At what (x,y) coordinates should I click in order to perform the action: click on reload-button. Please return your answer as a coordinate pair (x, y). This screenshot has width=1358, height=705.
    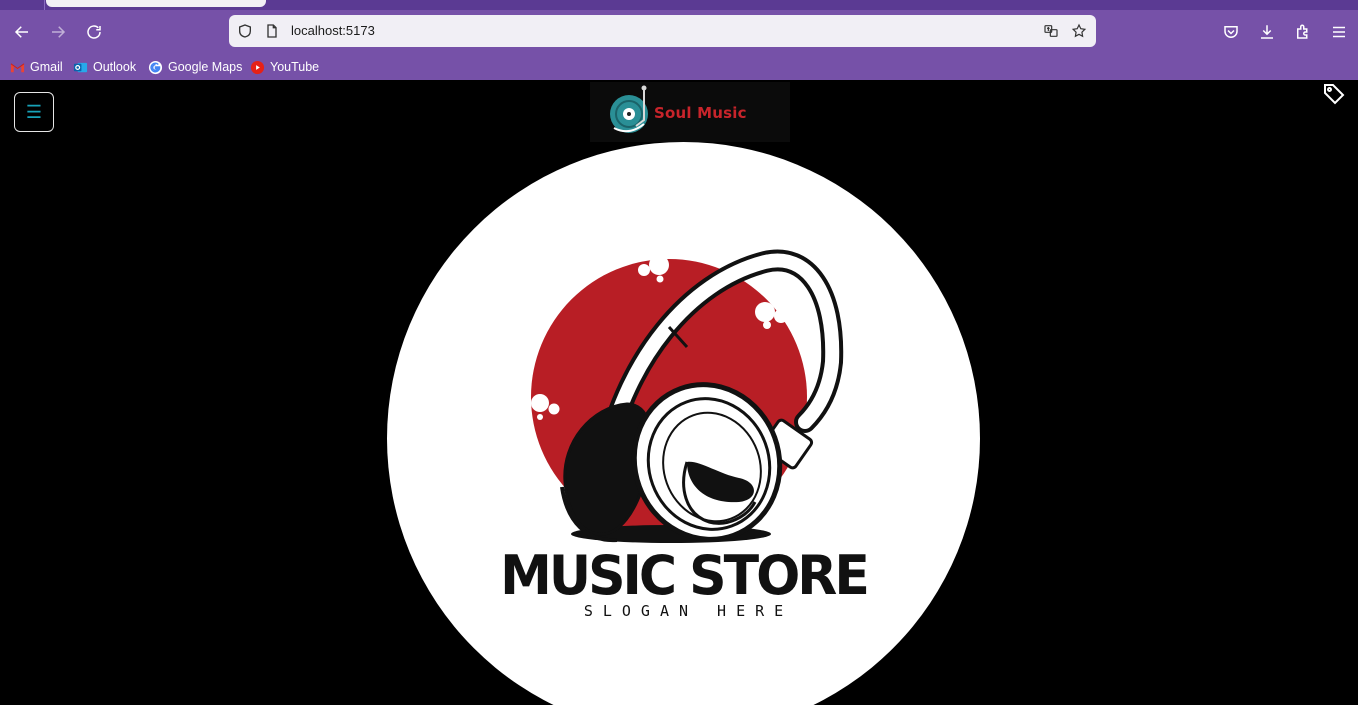
    Looking at the image, I should click on (94, 32).